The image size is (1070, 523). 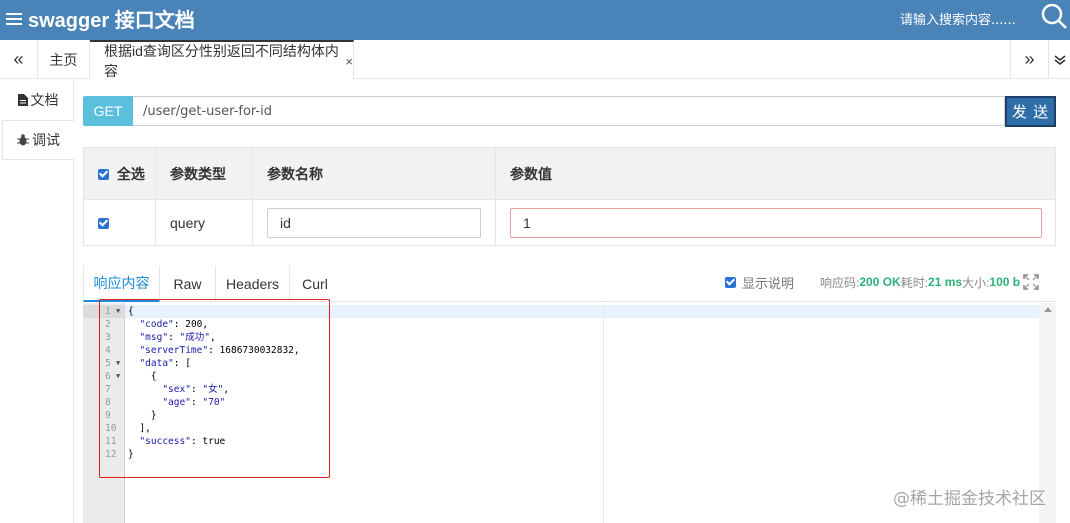 I want to click on header-param-name: 参数名称, so click(x=374, y=173).